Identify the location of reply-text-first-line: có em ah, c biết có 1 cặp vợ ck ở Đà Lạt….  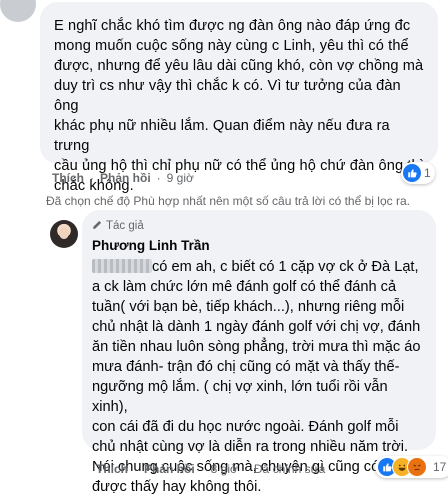
(285, 267).